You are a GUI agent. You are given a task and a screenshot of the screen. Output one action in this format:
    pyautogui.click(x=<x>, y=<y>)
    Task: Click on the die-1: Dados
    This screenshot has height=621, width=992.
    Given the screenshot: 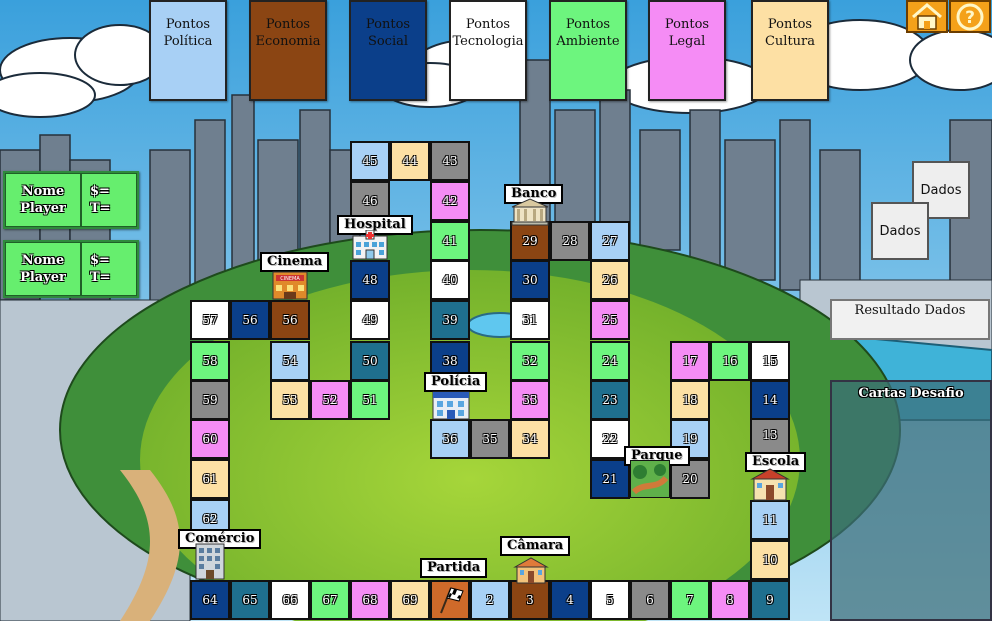 What is the action you would take?
    pyautogui.click(x=900, y=231)
    